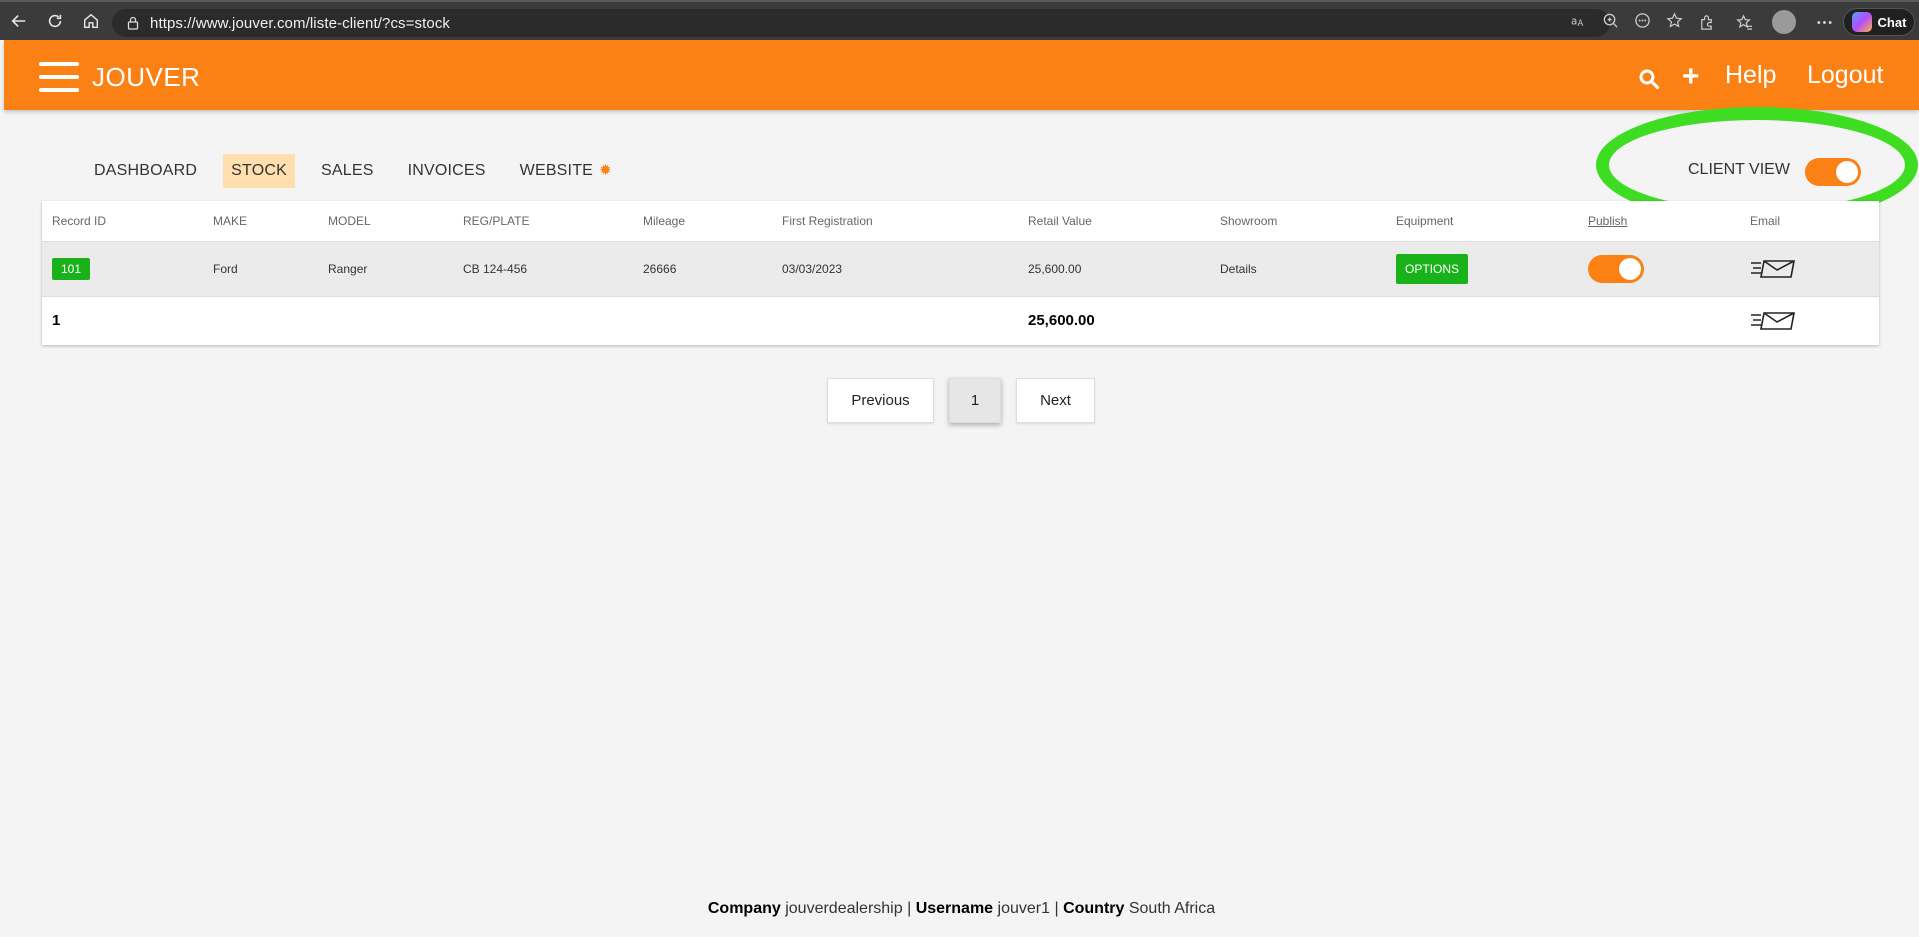 The height and width of the screenshot is (937, 1919). What do you see at coordinates (1482, 221) in the screenshot?
I see `col-equipment: Equipment` at bounding box center [1482, 221].